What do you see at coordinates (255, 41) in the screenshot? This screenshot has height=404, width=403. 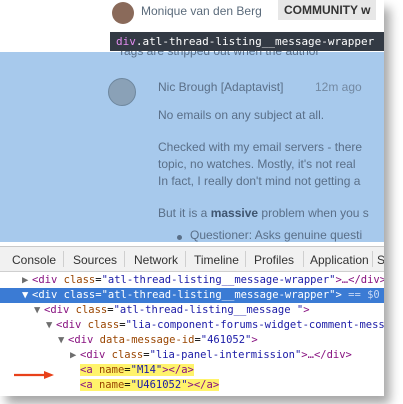 I see `tooltip-selector: .atl-thread-listing__message-wrapper` at bounding box center [255, 41].